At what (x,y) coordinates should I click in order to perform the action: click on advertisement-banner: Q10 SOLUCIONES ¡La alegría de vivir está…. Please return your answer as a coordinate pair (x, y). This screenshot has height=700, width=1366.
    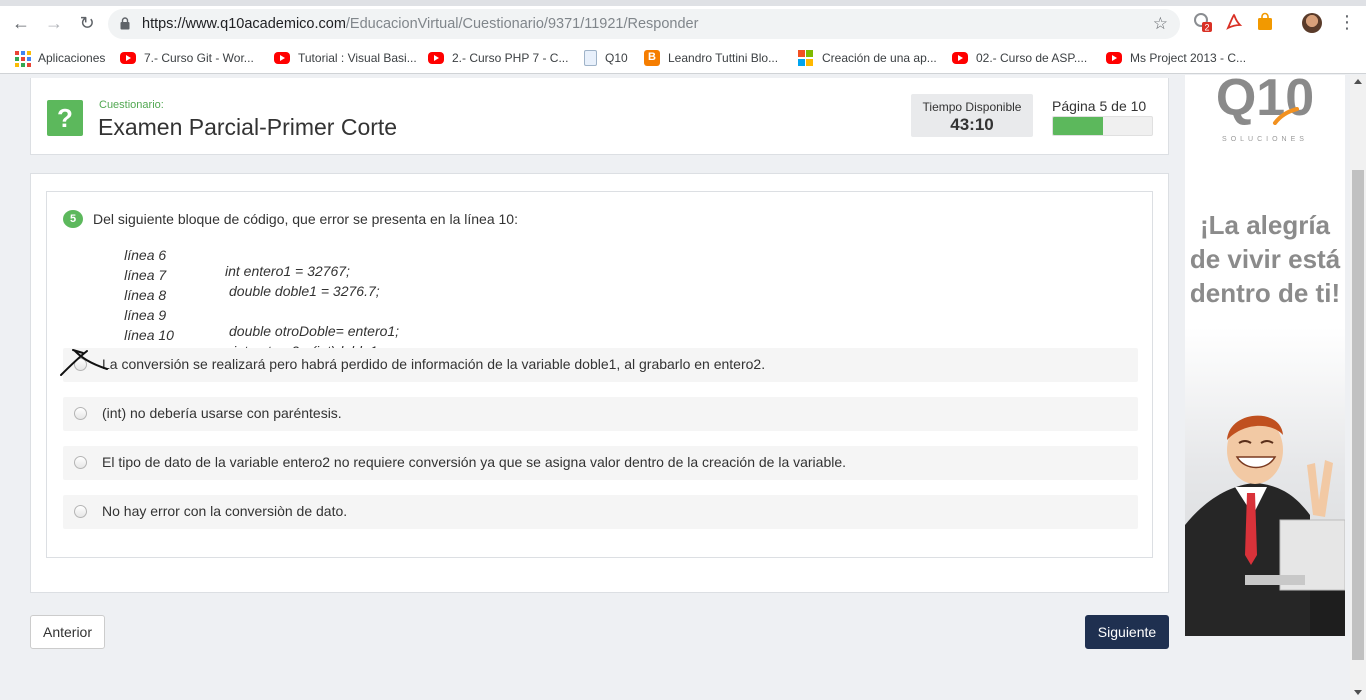
    Looking at the image, I should click on (1265, 355).